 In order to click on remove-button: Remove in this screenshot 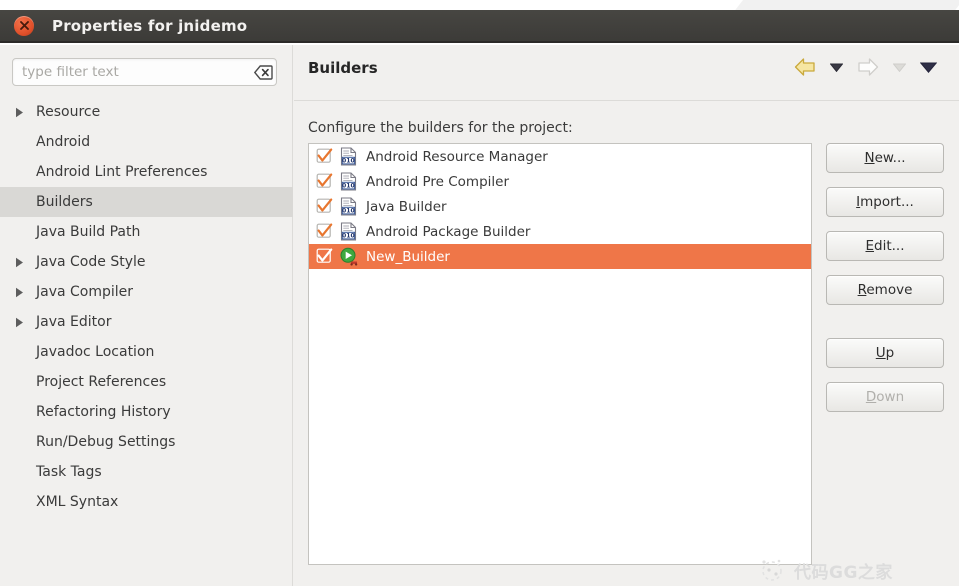, I will do `click(885, 290)`.